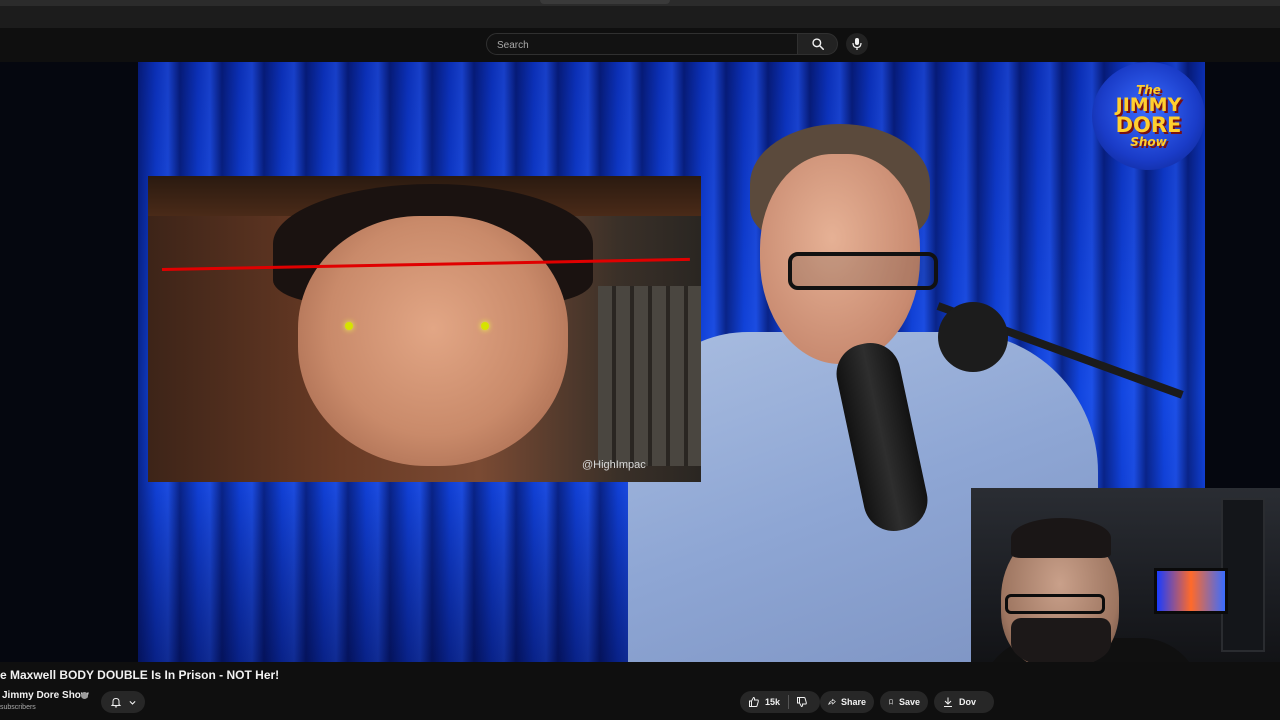 This screenshot has width=1280, height=720. I want to click on share-label: Share, so click(853, 702).